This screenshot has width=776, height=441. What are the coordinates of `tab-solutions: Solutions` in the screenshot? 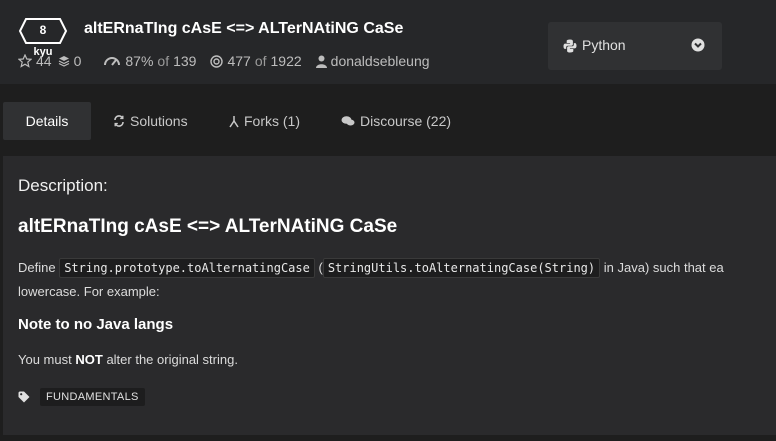 It's located at (150, 121).